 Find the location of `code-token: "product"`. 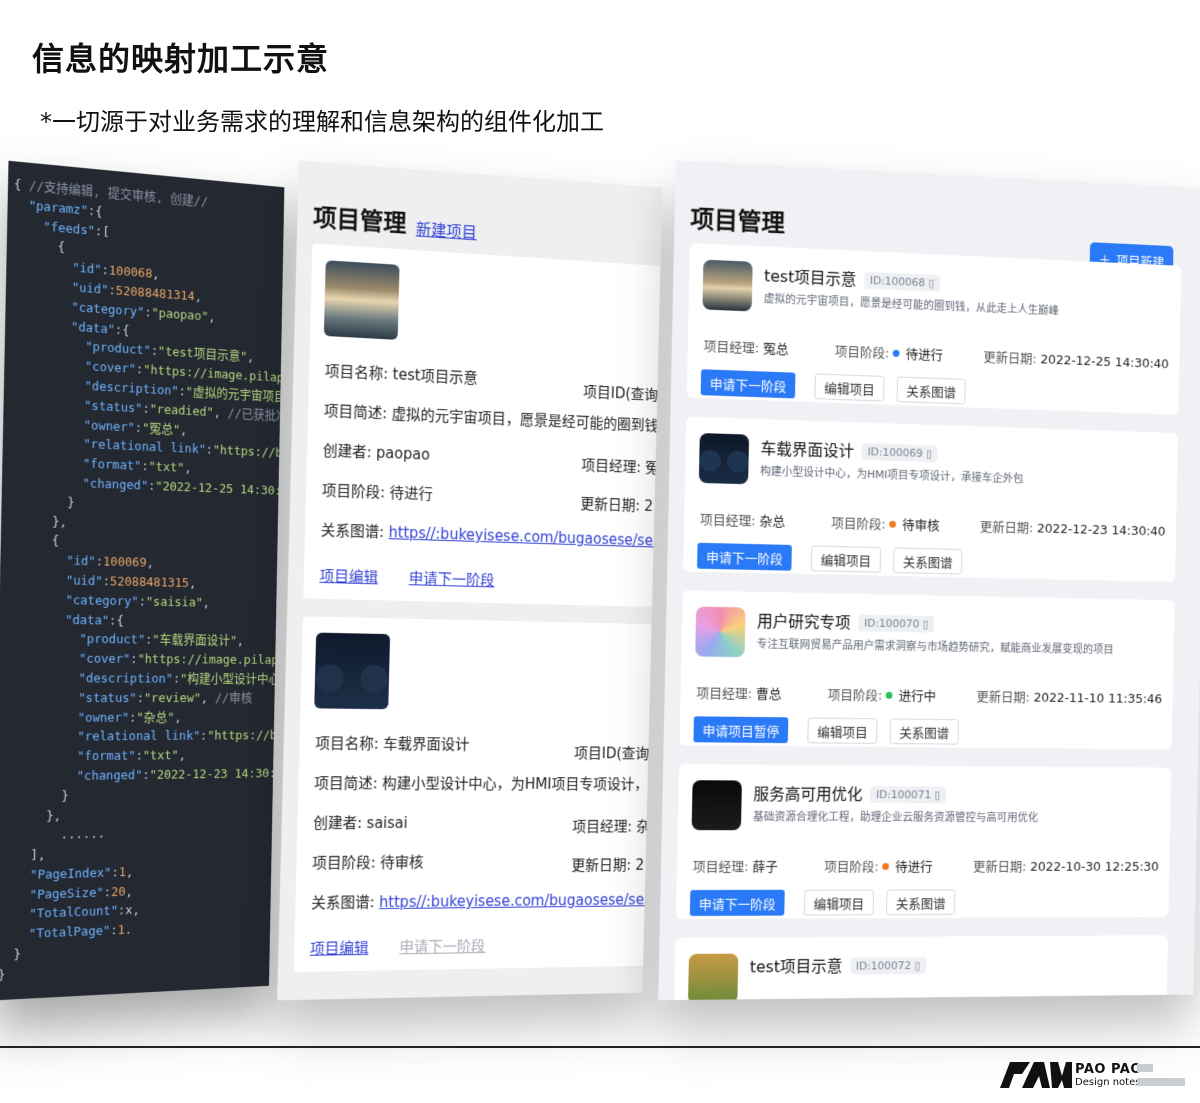

code-token: "product" is located at coordinates (118, 349).